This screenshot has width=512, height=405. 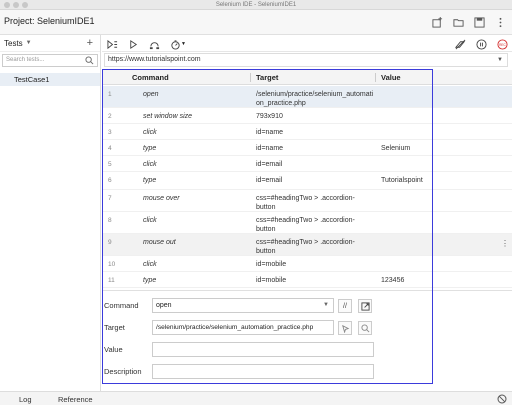 What do you see at coordinates (307, 280) in the screenshot?
I see `table-row: 11 type id=mobile 123456` at bounding box center [307, 280].